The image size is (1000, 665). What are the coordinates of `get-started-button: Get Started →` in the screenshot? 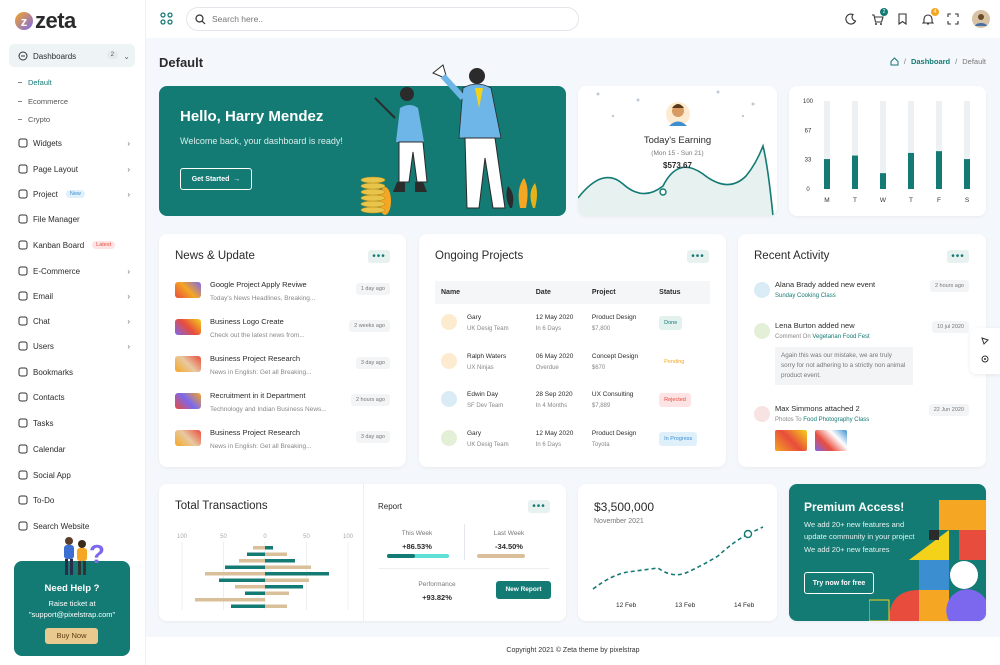 It's located at (216, 179).